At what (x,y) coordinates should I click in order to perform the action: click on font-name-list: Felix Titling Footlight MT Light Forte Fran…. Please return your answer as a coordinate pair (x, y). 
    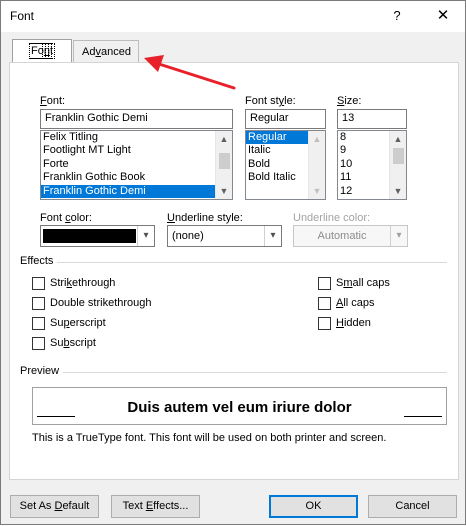
    Looking at the image, I should click on (136, 165).